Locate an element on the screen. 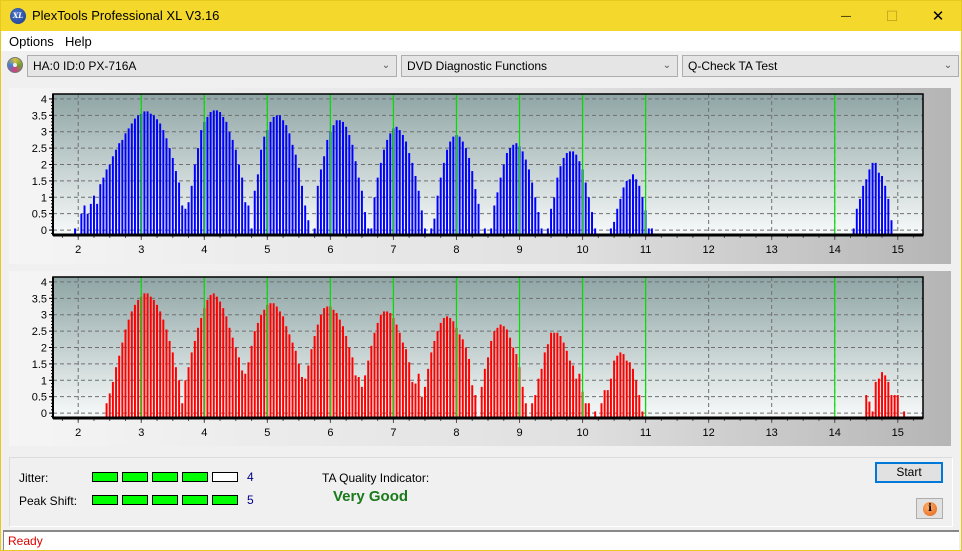 The width and height of the screenshot is (962, 551). function-select: DVD Diagnostic Functions ⌄ is located at coordinates (539, 66).